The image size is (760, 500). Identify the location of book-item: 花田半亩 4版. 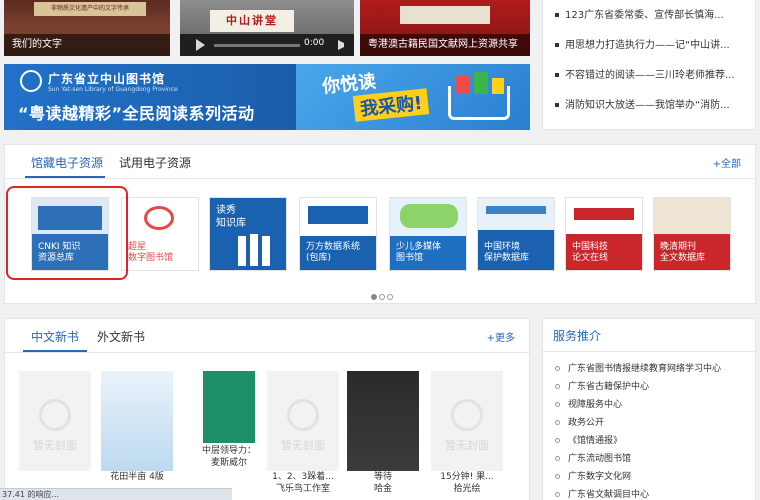
(137, 427).